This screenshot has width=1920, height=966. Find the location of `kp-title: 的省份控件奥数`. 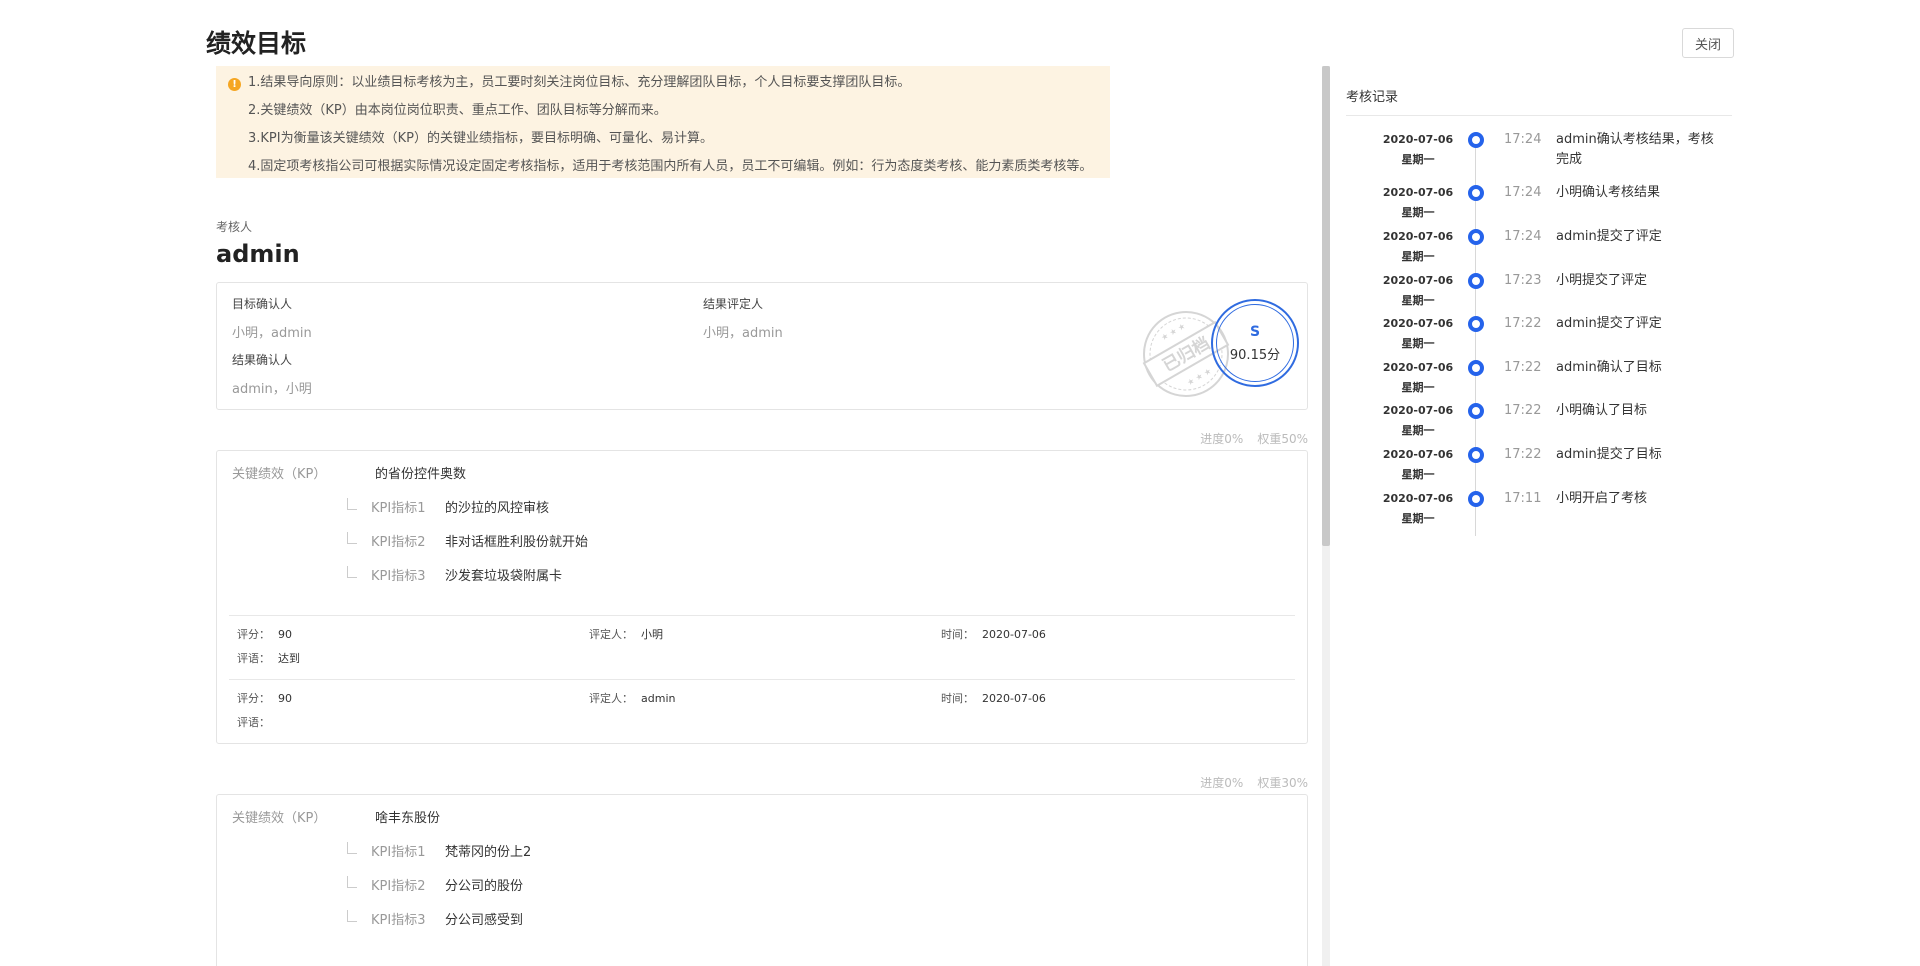

kp-title: 的省份控件奥数 is located at coordinates (421, 474).